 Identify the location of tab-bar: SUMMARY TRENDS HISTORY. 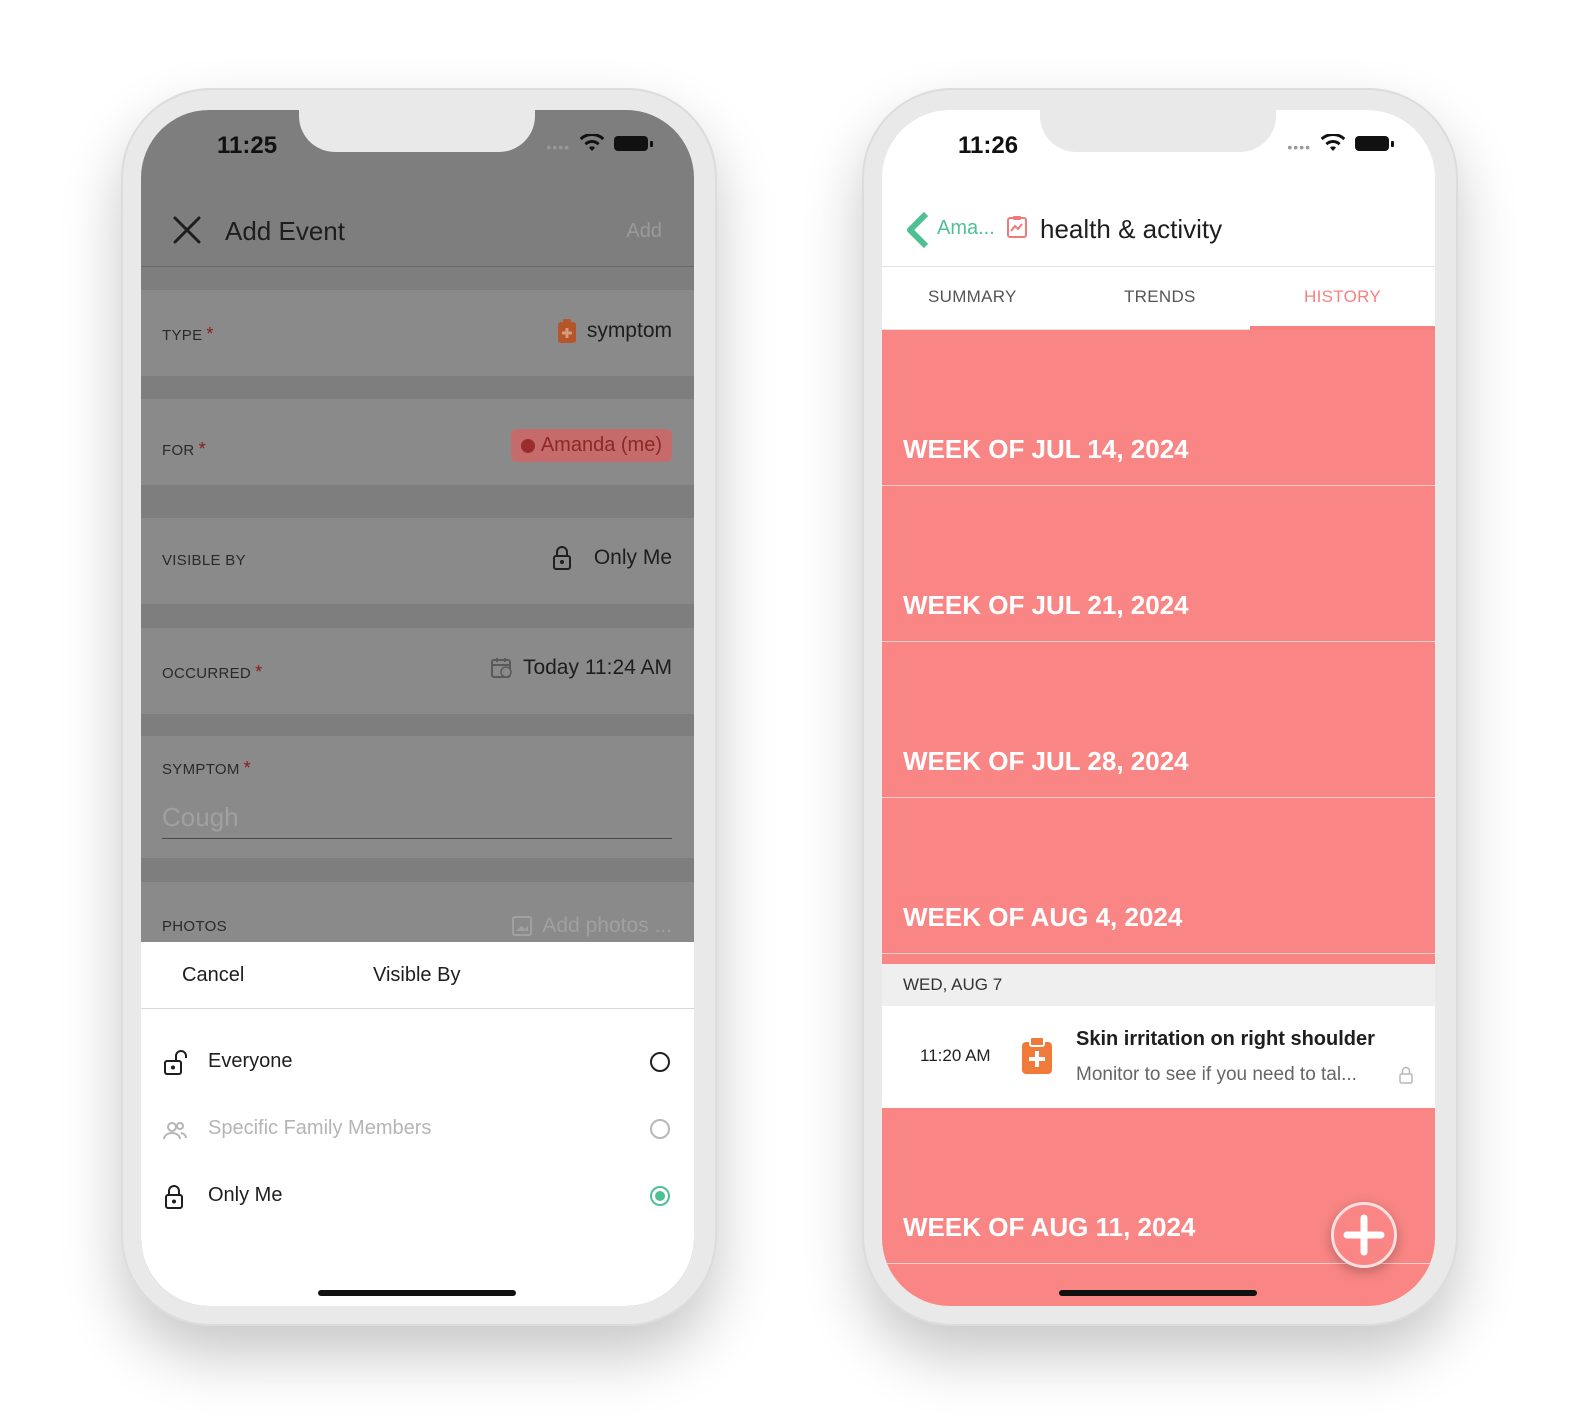
(1158, 298).